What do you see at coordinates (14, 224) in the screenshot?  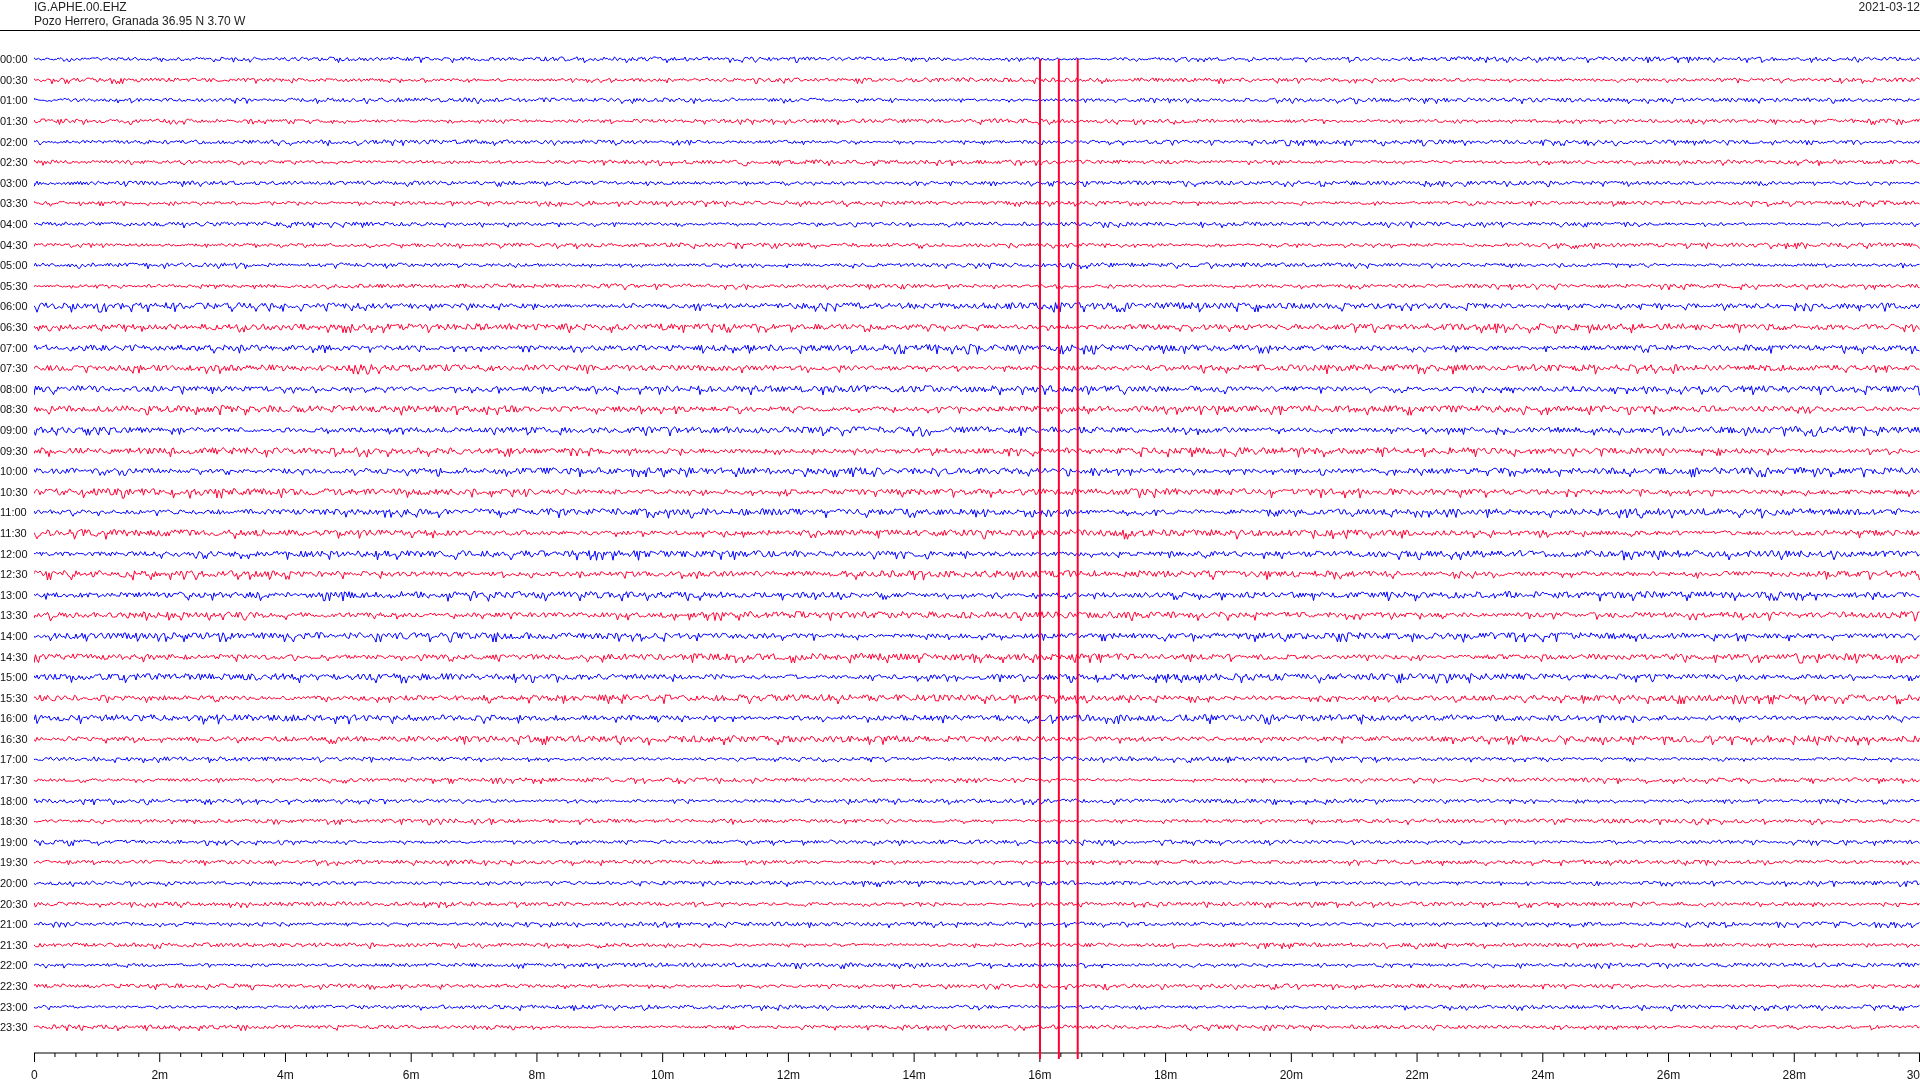 I see `time-label: 04:00` at bounding box center [14, 224].